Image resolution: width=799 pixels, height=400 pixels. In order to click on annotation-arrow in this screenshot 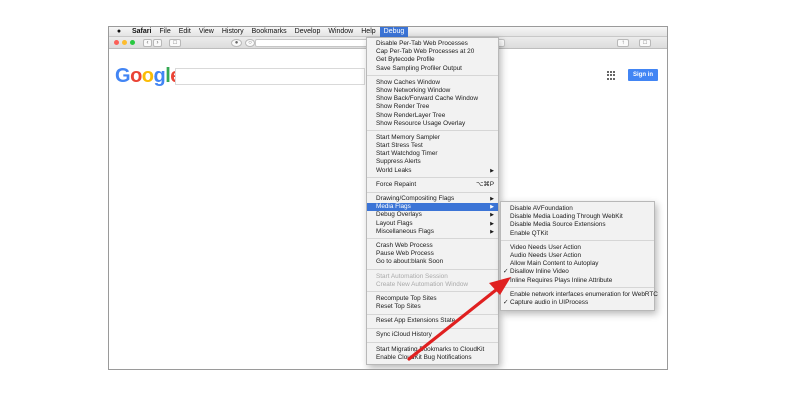, I will do `click(459, 319)`.